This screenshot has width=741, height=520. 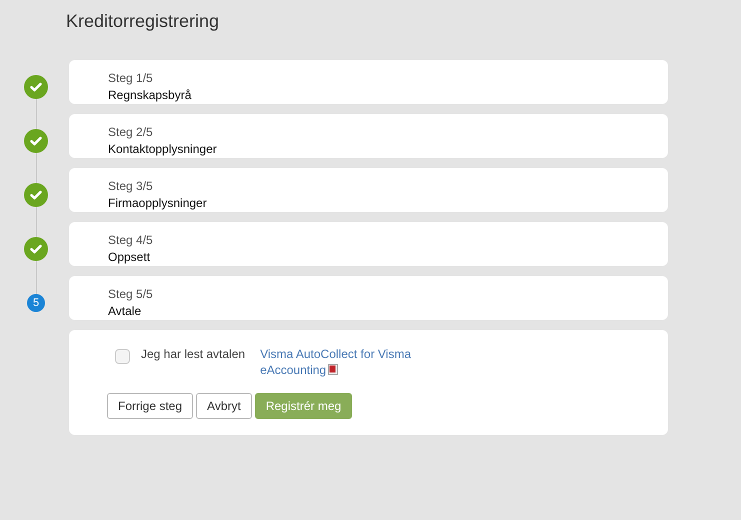 I want to click on step-card: Steg 3/5 Firmaopplysninger, so click(x=368, y=190).